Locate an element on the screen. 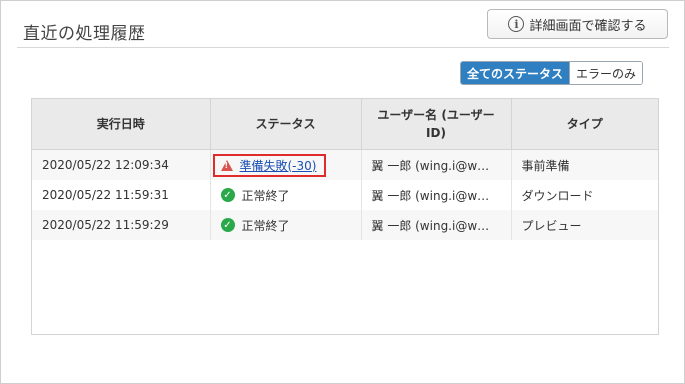 Image resolution: width=685 pixels, height=384 pixels. column-header-user: ユーザー名 (ユーザーID) is located at coordinates (436, 124).